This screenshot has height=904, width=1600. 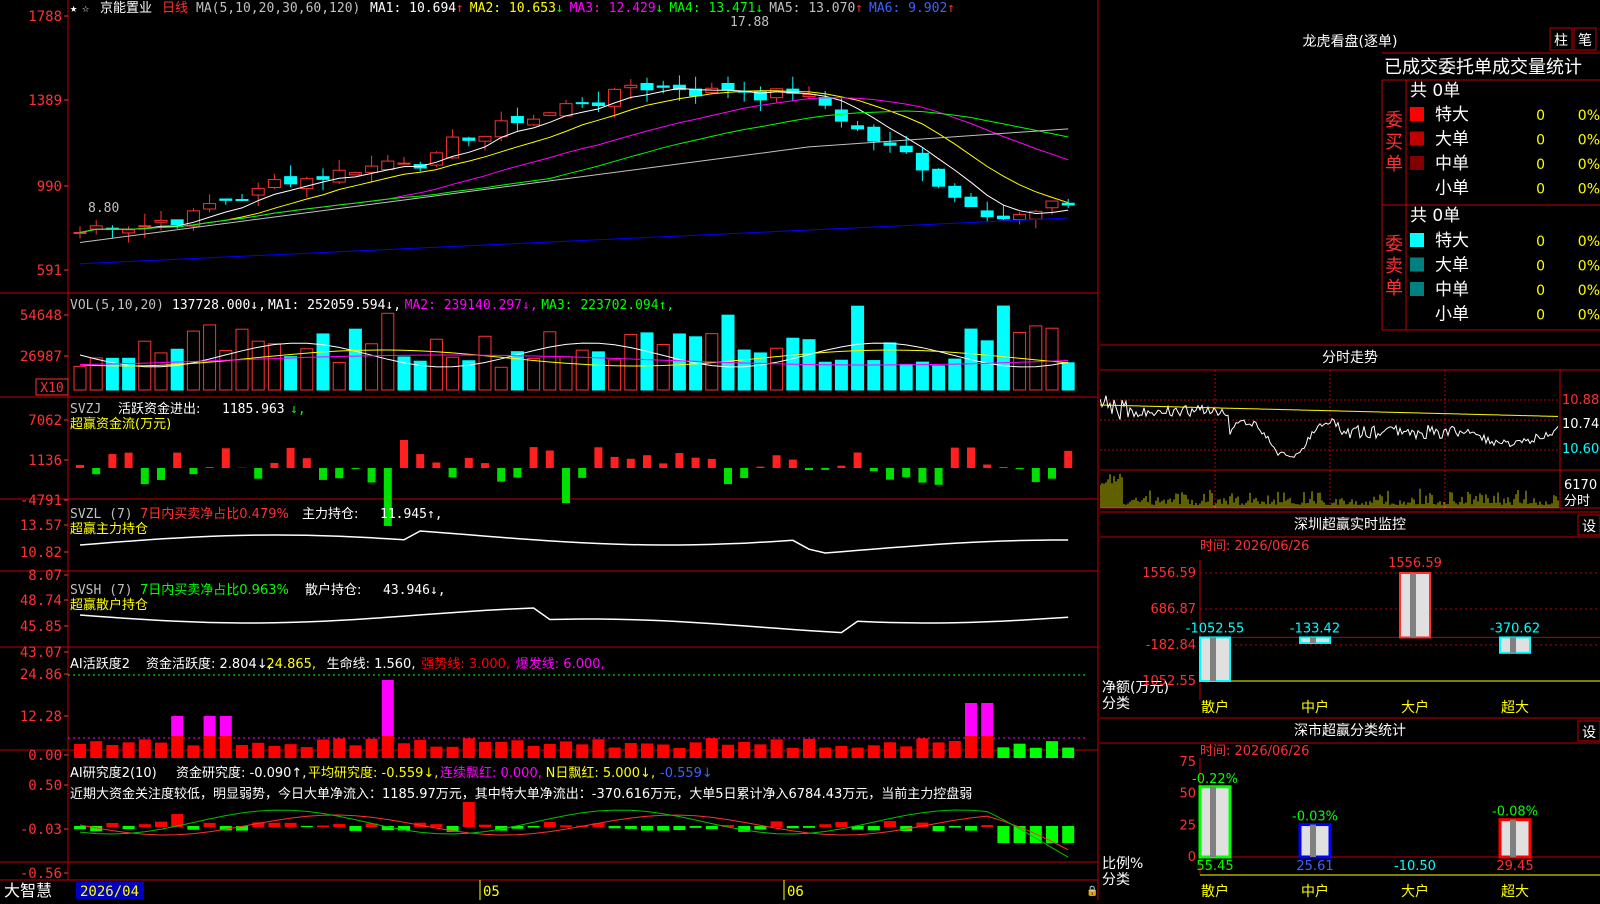 I want to click on ma-arrow-5: ↑, so click(x=859, y=8).